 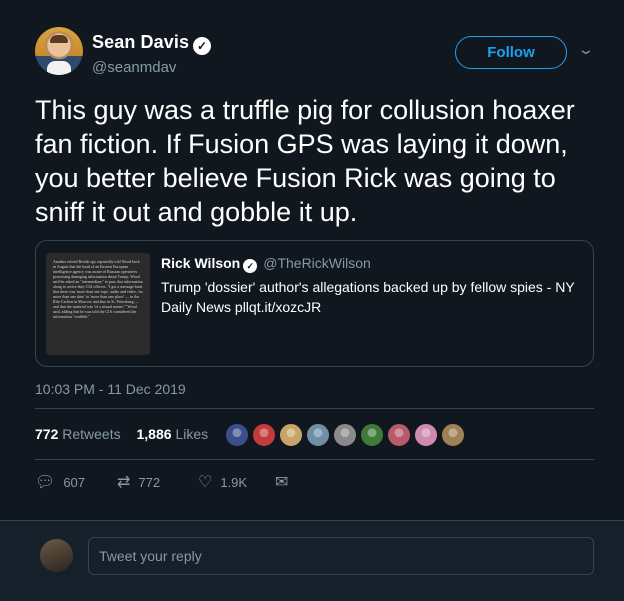 I want to click on quoted-author-handle: @TheRickWilson, so click(x=317, y=263).